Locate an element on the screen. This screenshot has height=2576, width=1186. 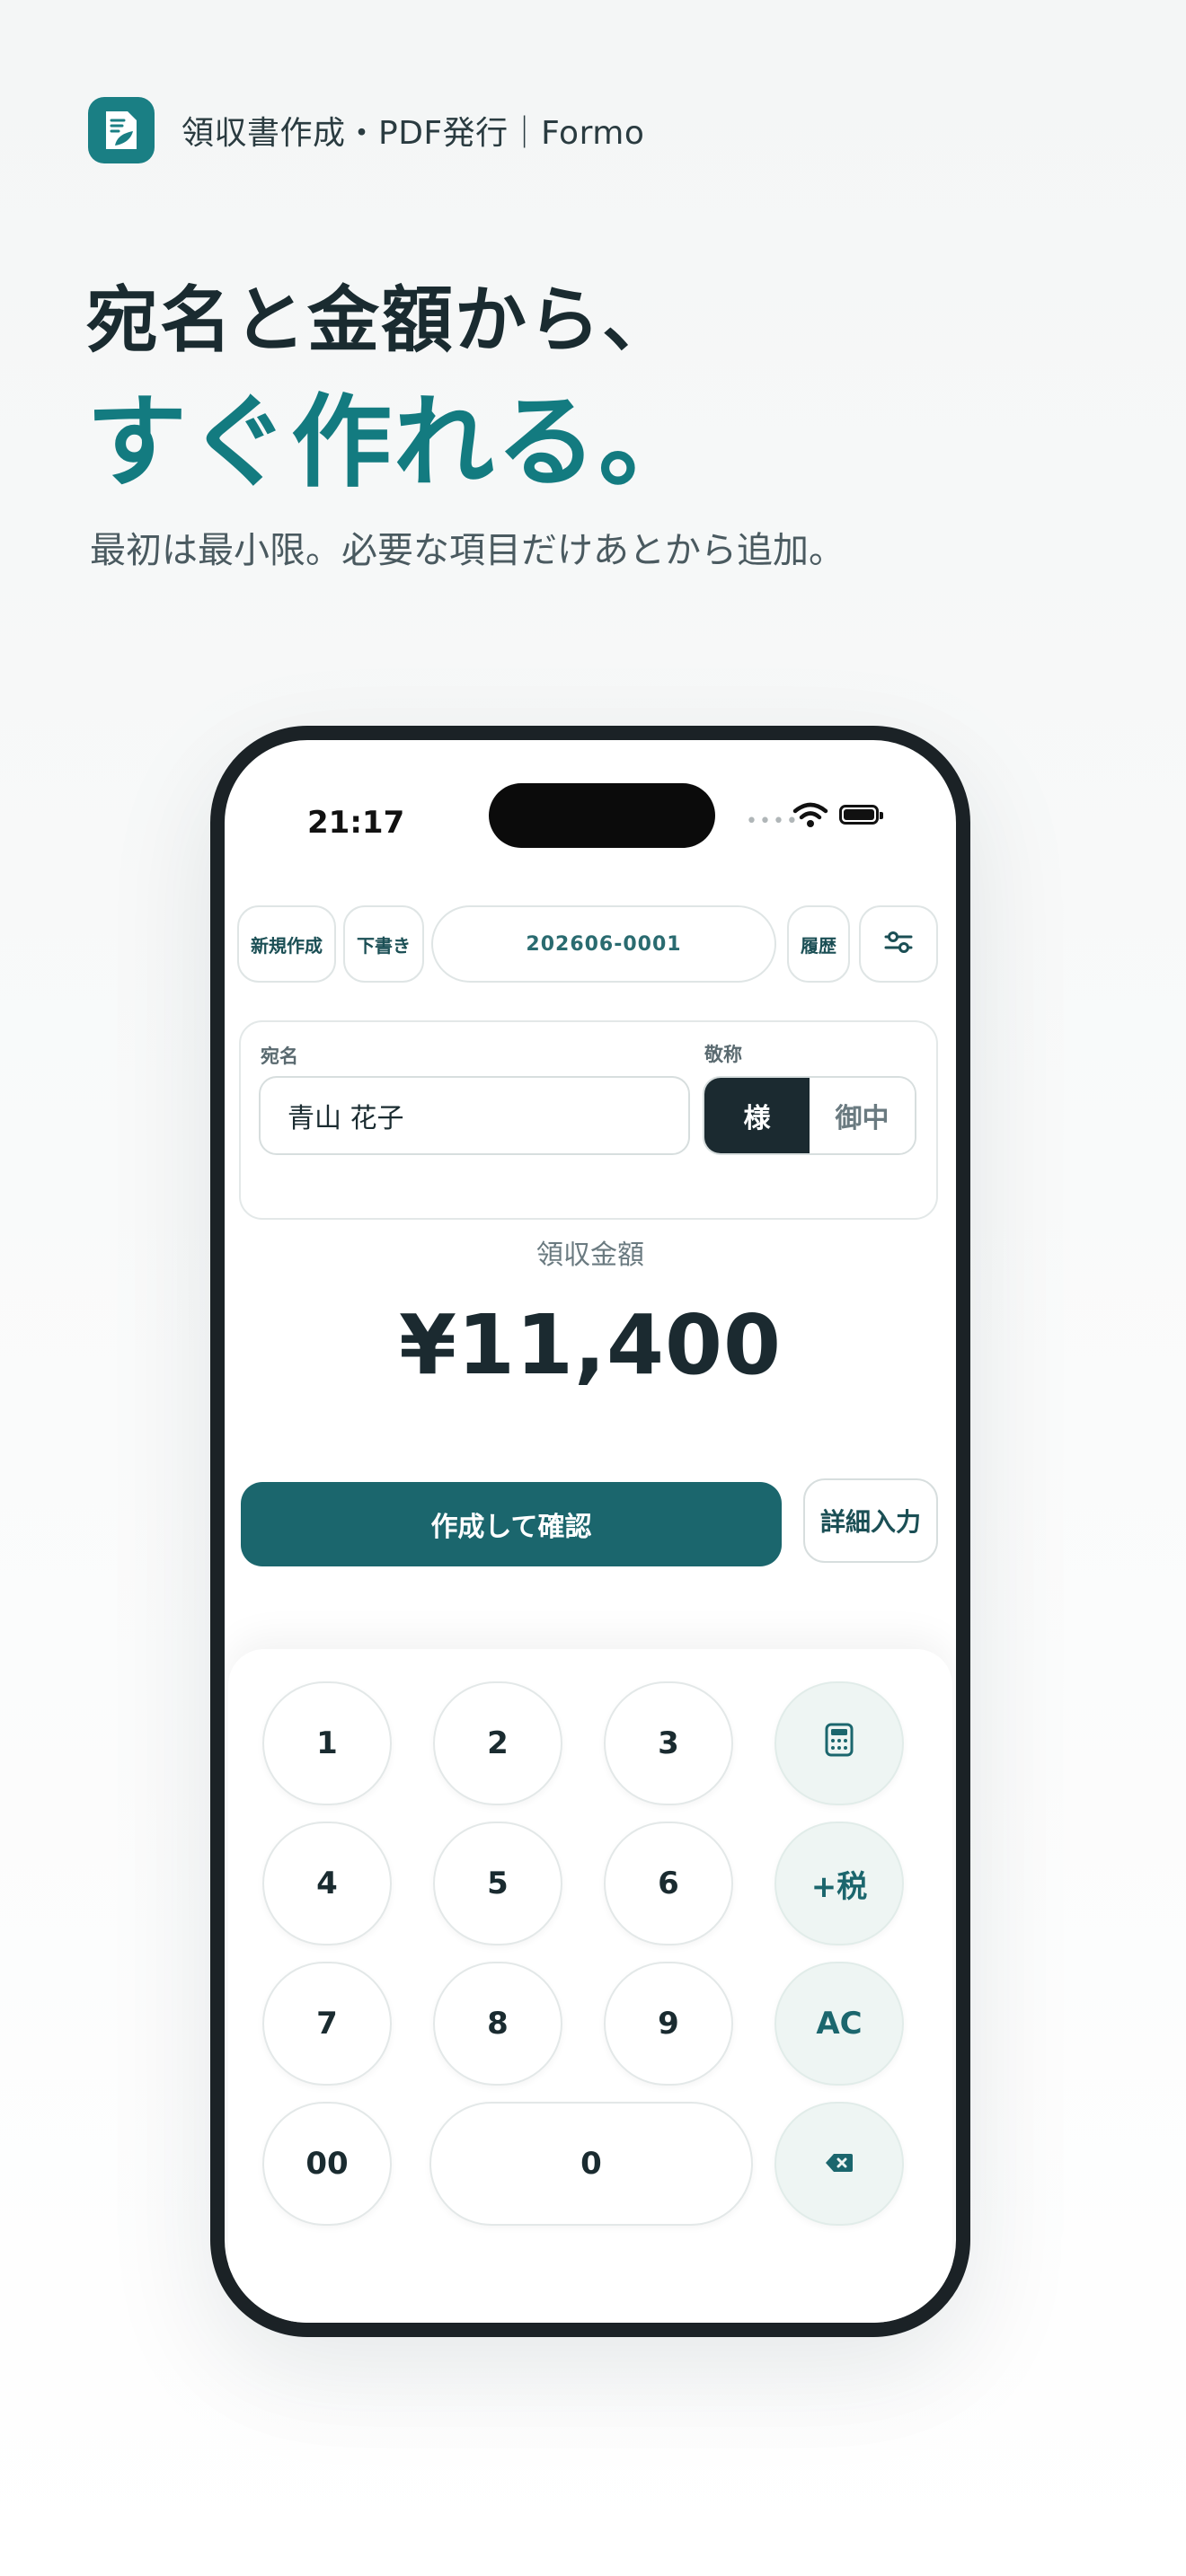
settings-button is located at coordinates (898, 944).